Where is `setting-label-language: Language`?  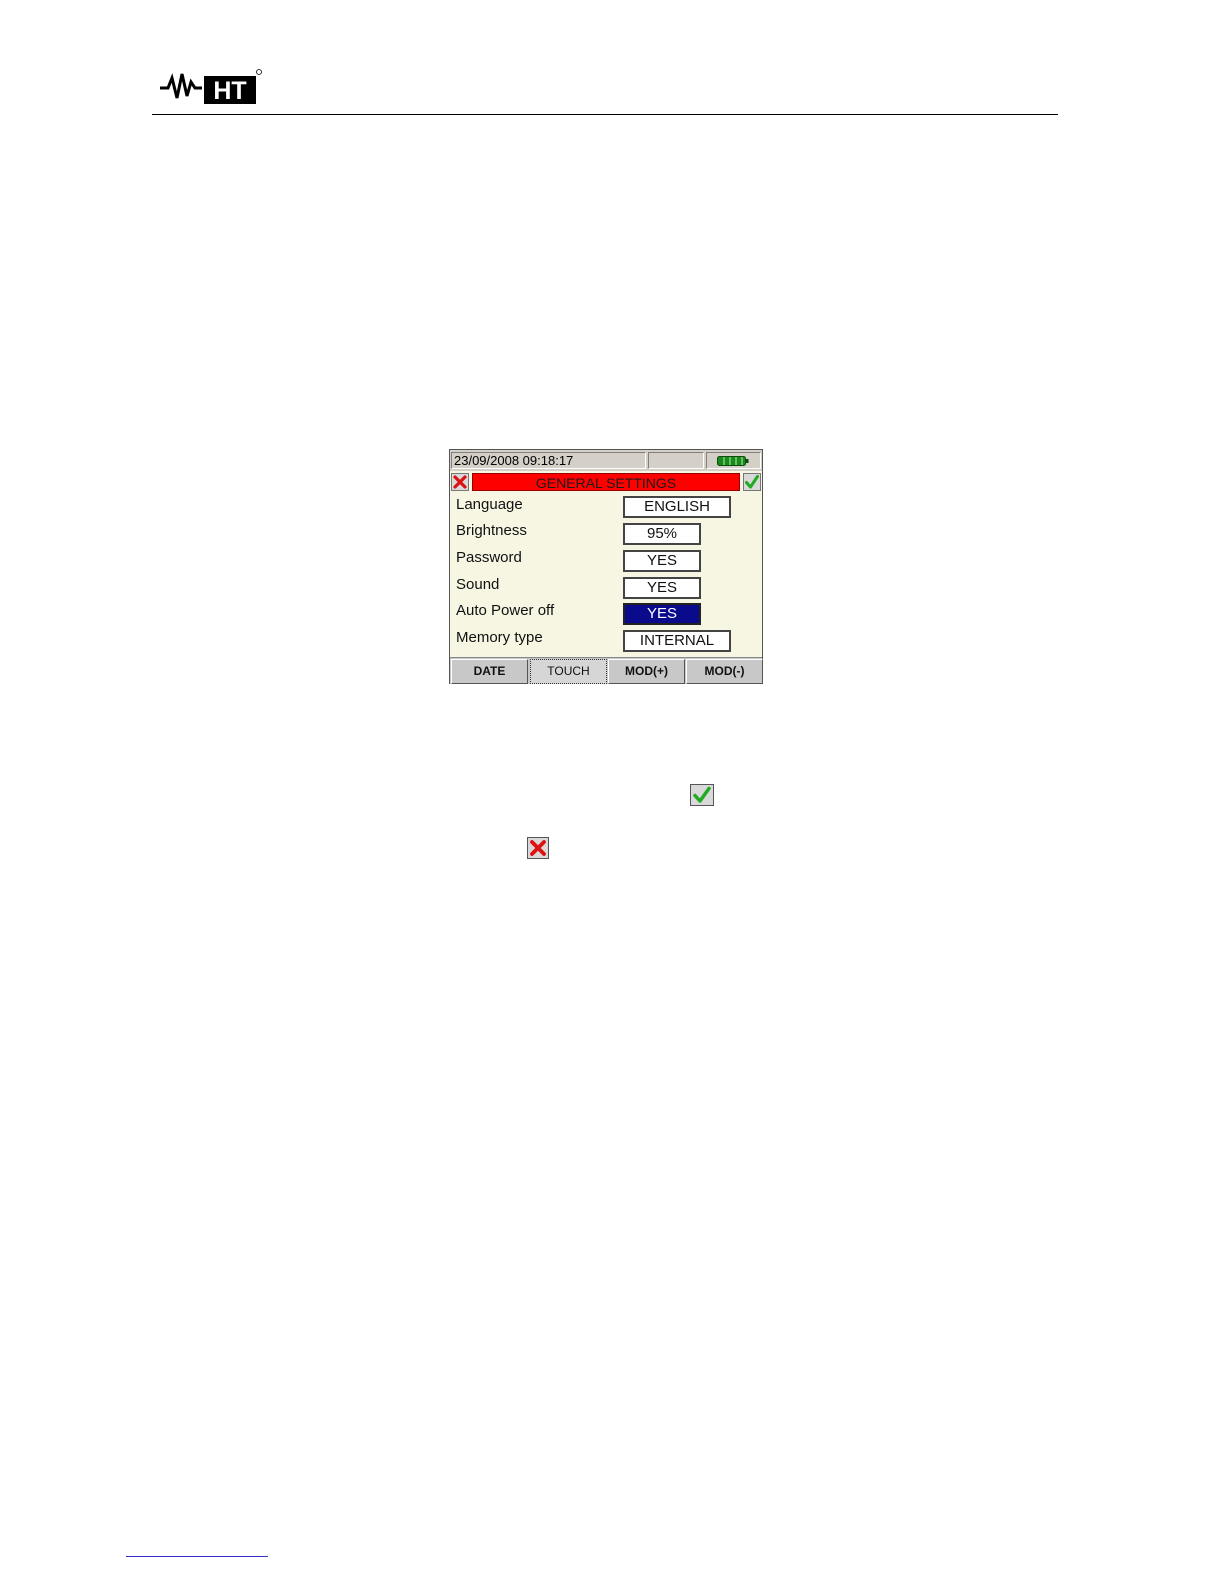
setting-label-language: Language is located at coordinates (489, 504).